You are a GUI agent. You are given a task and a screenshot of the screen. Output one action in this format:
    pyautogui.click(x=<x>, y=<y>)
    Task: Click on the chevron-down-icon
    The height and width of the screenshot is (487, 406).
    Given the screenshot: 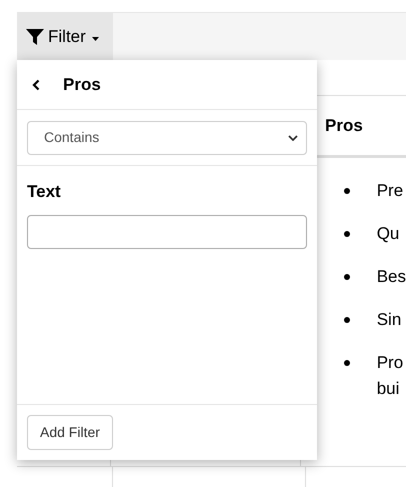 What is the action you would take?
    pyautogui.click(x=293, y=137)
    